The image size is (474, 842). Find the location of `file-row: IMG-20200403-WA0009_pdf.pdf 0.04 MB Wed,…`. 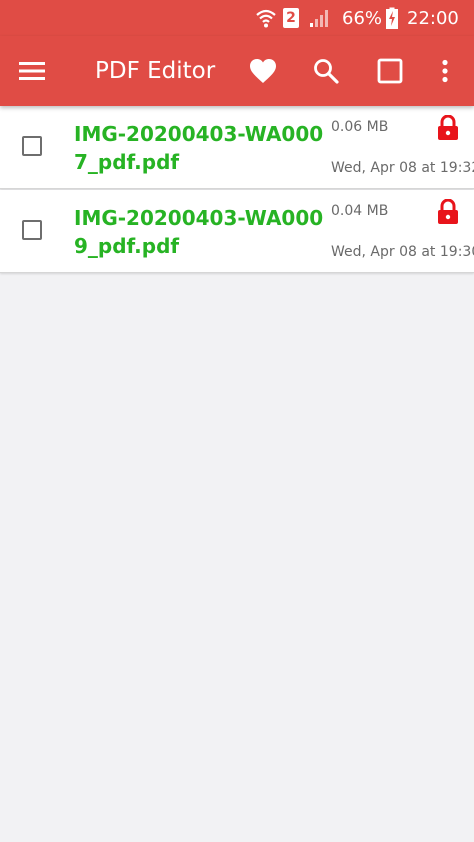

file-row: IMG-20200403-WA0009_pdf.pdf 0.04 MB Wed,… is located at coordinates (237, 231).